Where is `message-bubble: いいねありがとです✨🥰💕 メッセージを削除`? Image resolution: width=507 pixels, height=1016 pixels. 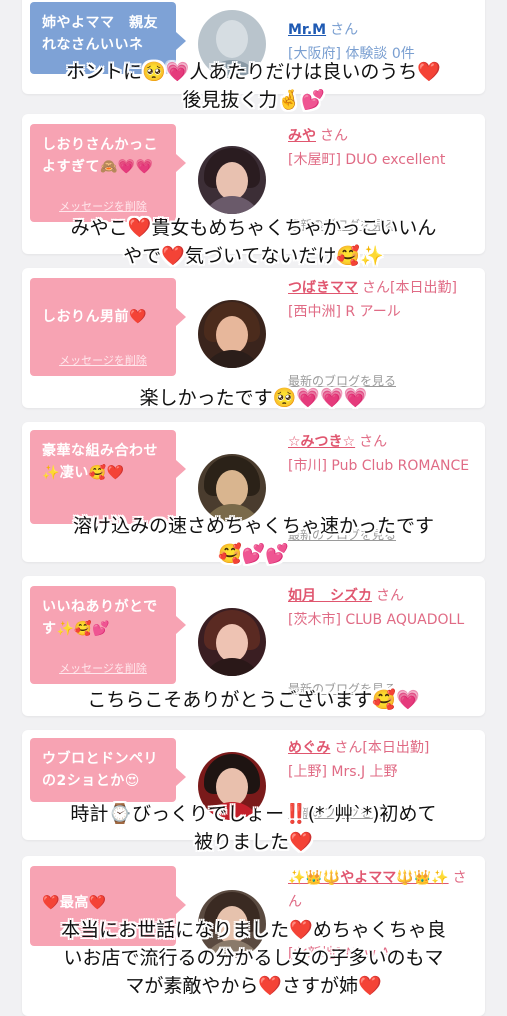
message-bubble: いいねありがとです✨🥰💕 メッセージを削除 is located at coordinates (108, 635).